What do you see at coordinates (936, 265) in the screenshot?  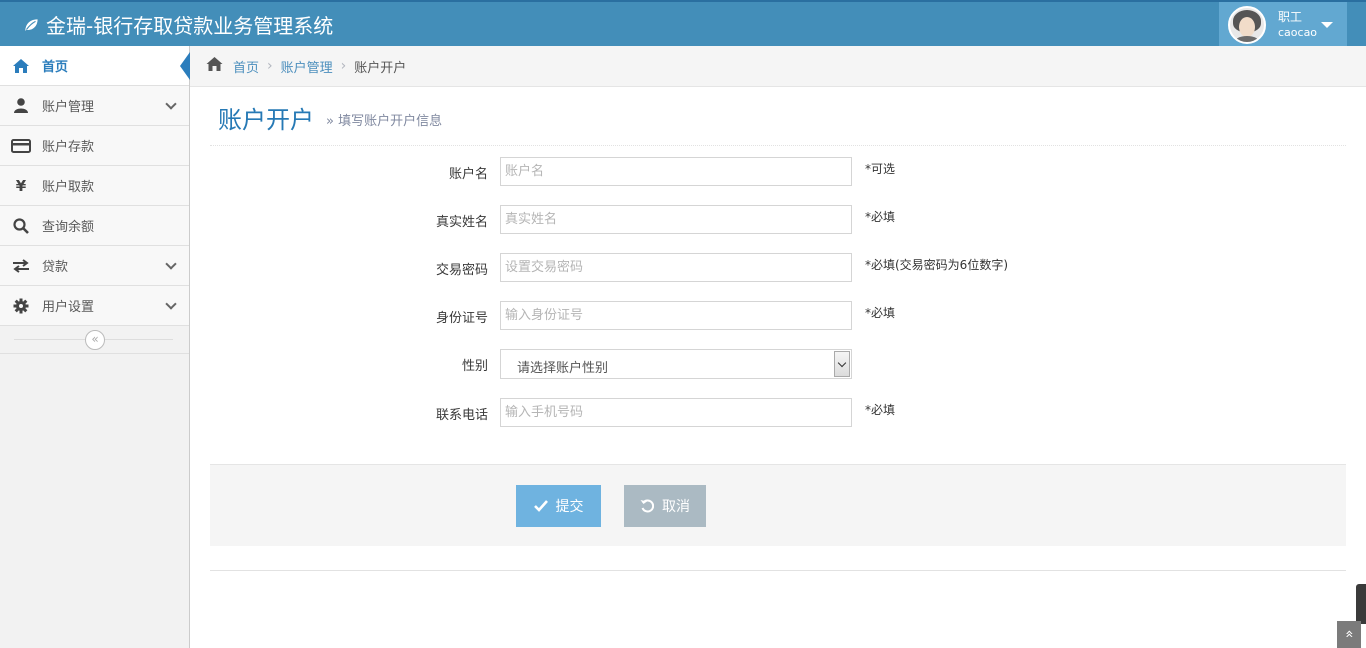 I see `password-help: *必填(交易密码为6位数字)` at bounding box center [936, 265].